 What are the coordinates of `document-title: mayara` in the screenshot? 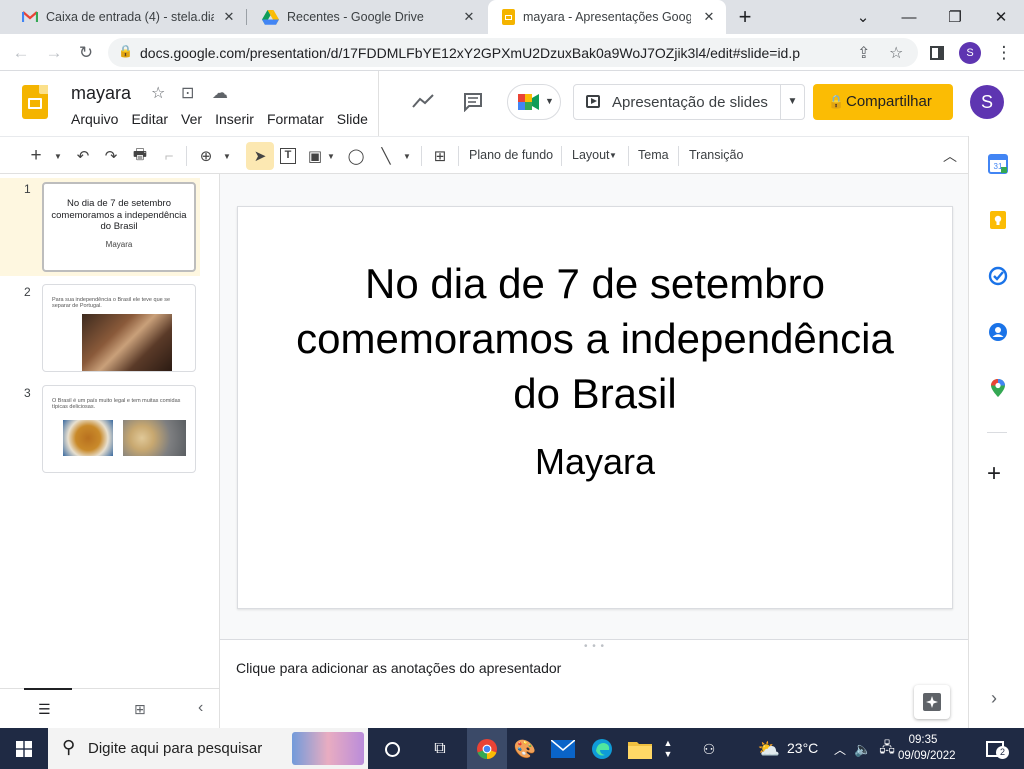 It's located at (101, 93).